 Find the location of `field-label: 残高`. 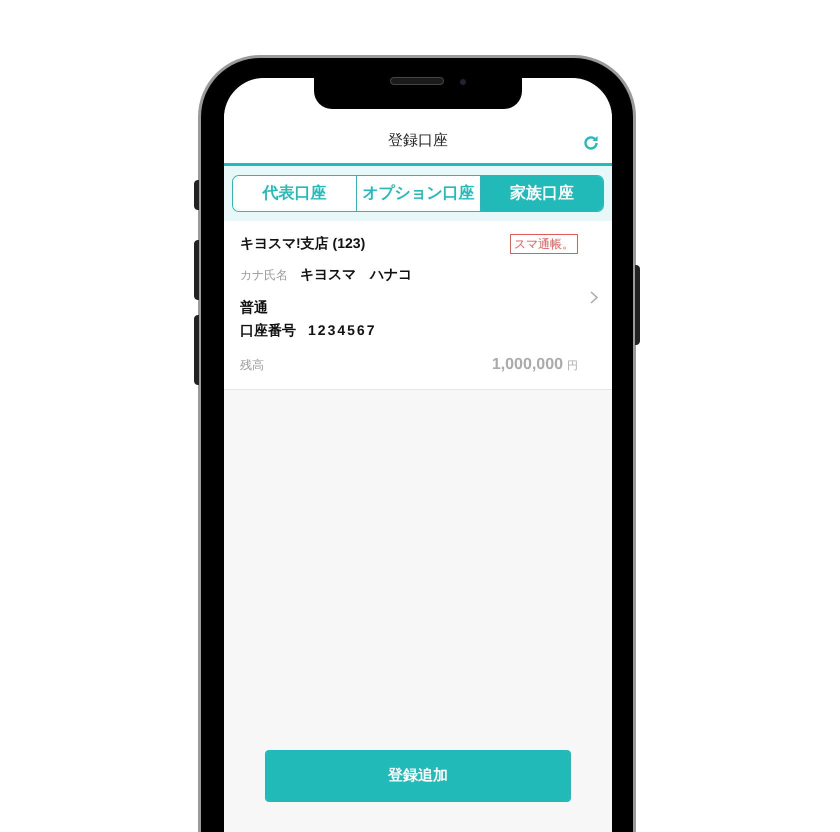

field-label: 残高 is located at coordinates (252, 365).